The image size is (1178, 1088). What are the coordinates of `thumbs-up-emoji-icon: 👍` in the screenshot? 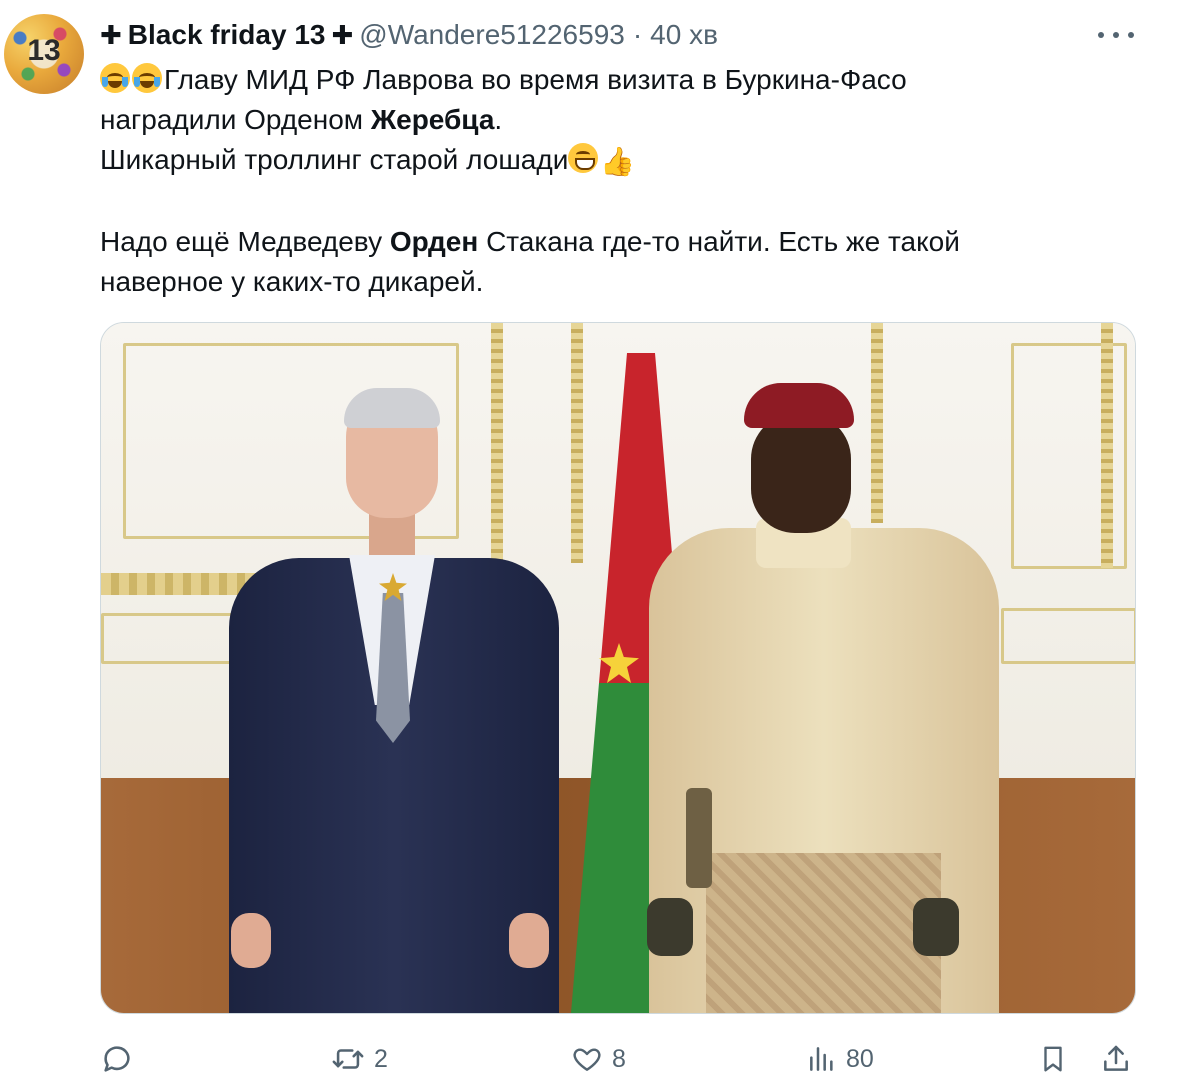 It's located at (618, 161).